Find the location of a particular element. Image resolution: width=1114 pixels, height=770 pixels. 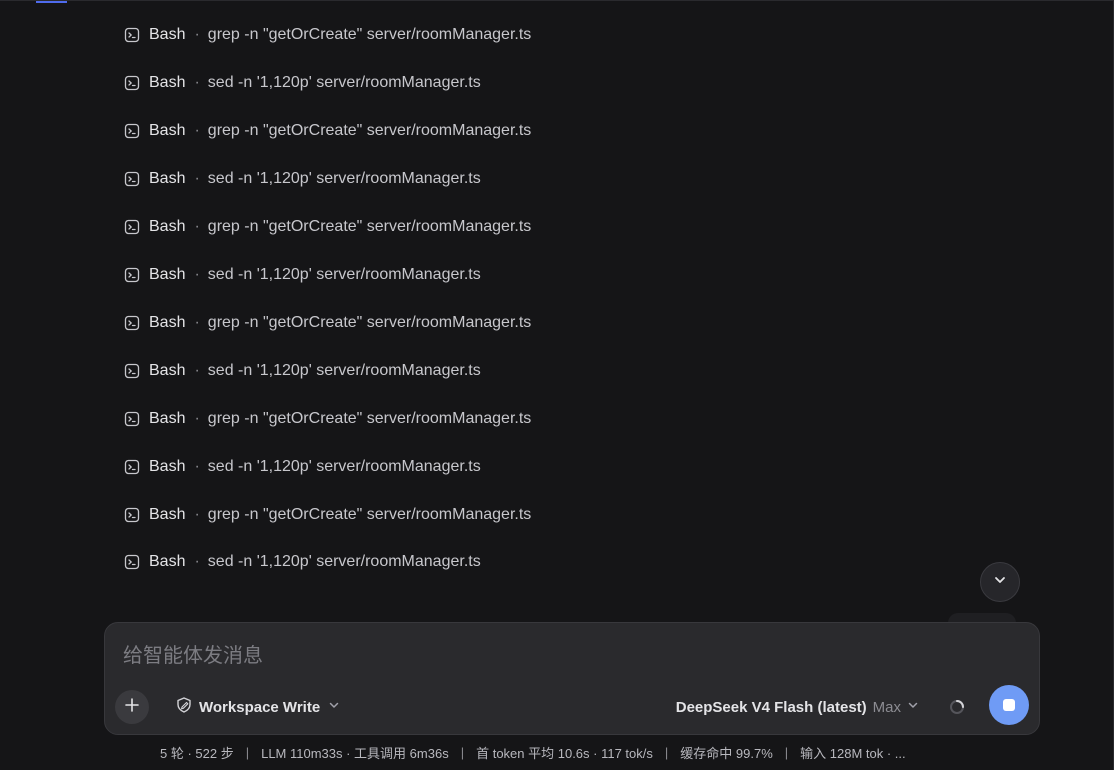

plus-icon is located at coordinates (132, 707).